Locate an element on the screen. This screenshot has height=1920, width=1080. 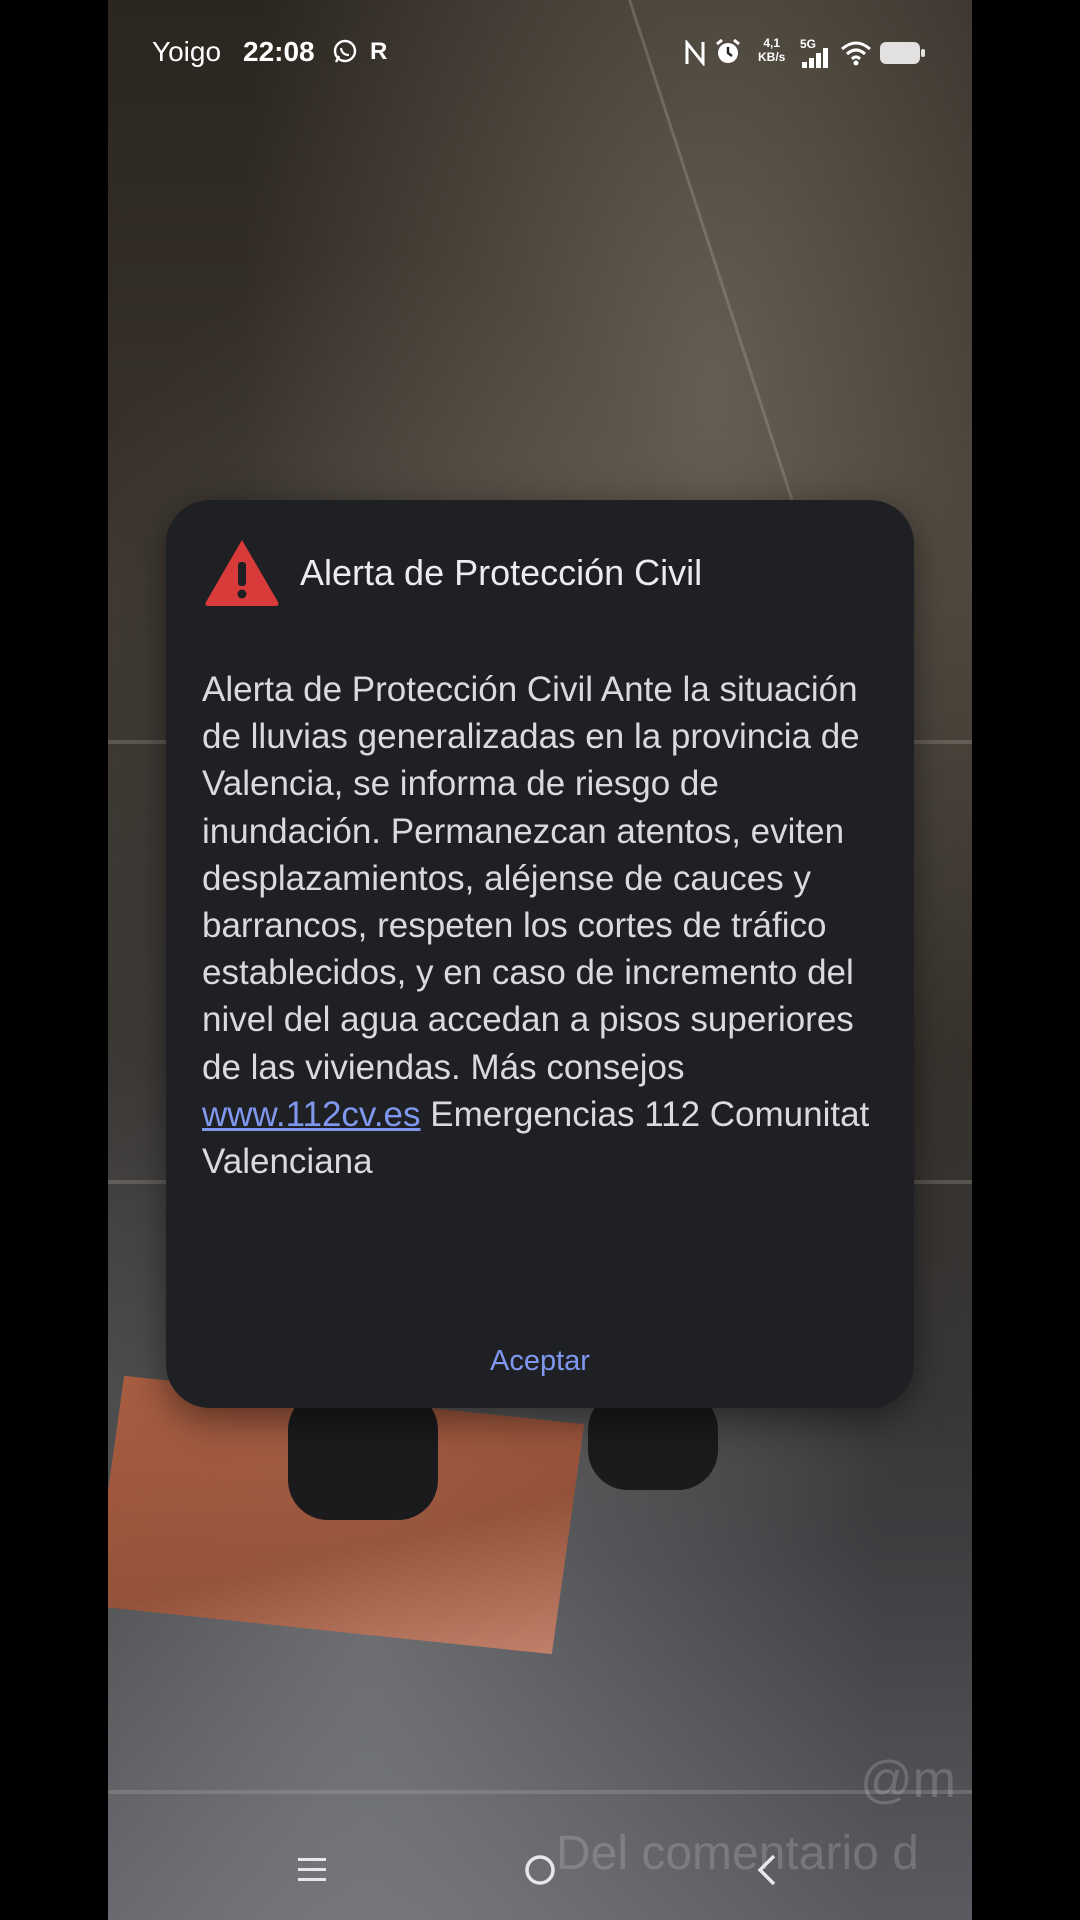
nfc-icon is located at coordinates (695, 53).